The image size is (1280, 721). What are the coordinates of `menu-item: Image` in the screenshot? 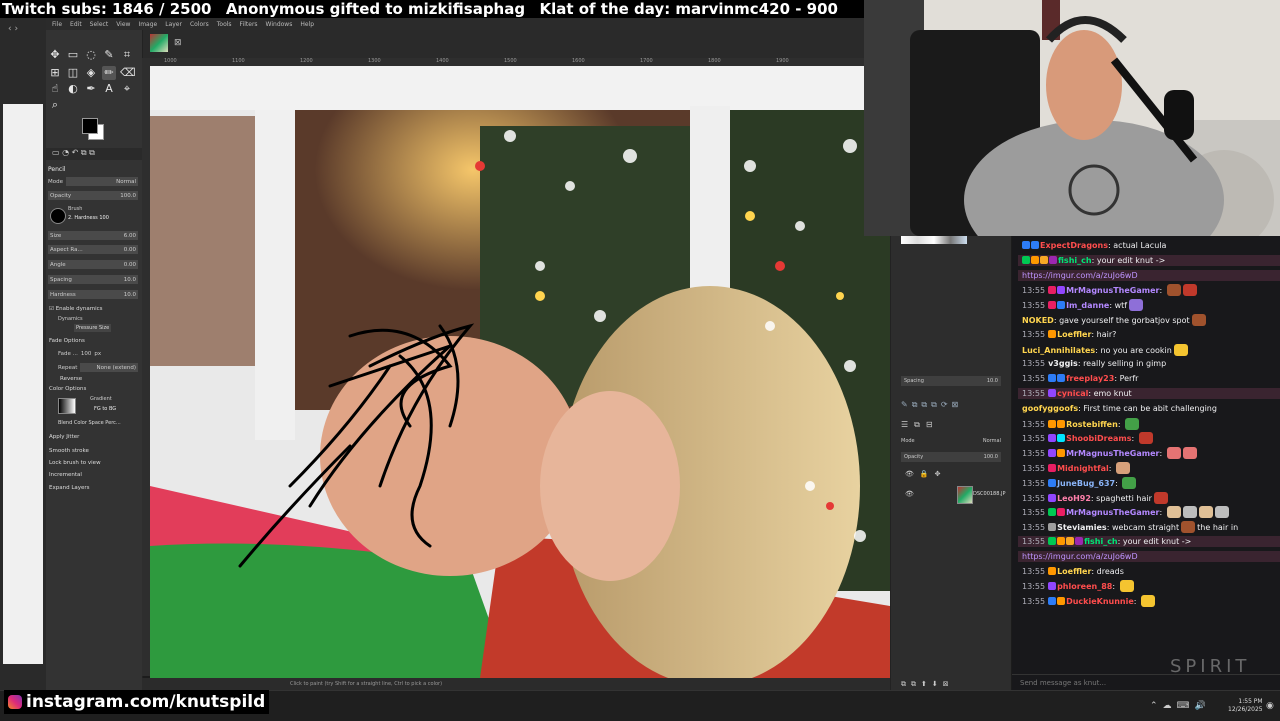 It's located at (147, 24).